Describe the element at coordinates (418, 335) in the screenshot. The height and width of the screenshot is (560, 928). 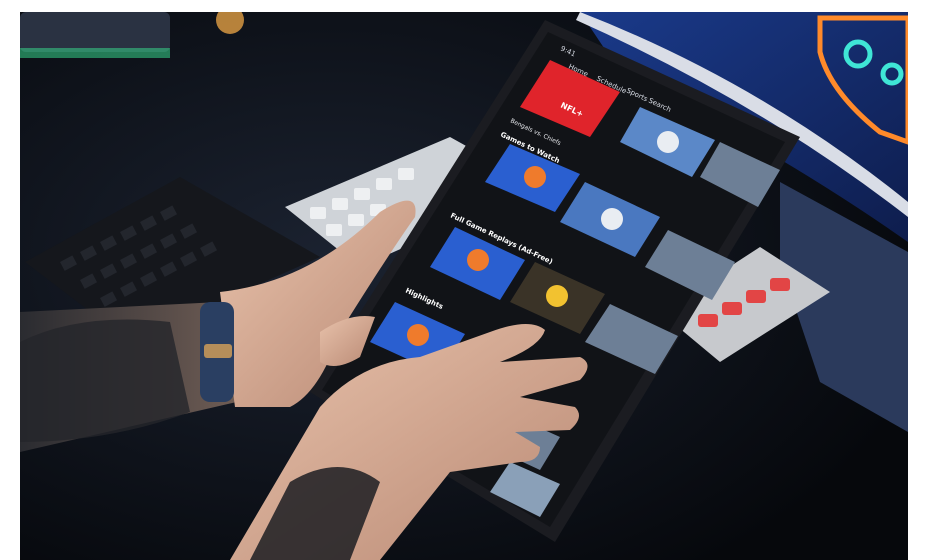
I see `thumb-3-1-player` at that location.